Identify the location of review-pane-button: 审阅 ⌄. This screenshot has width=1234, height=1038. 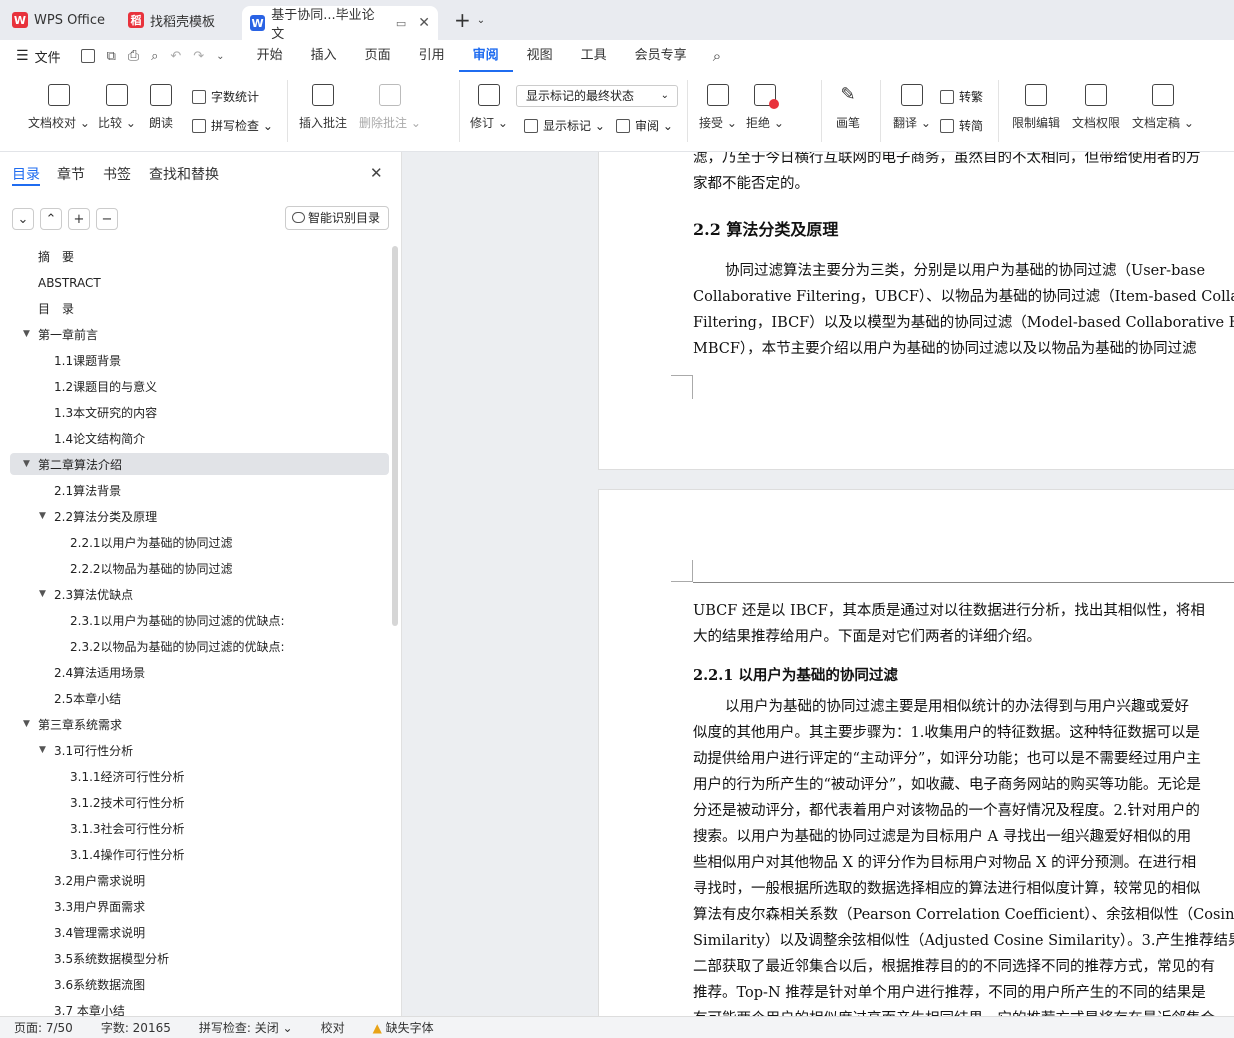
(644, 125).